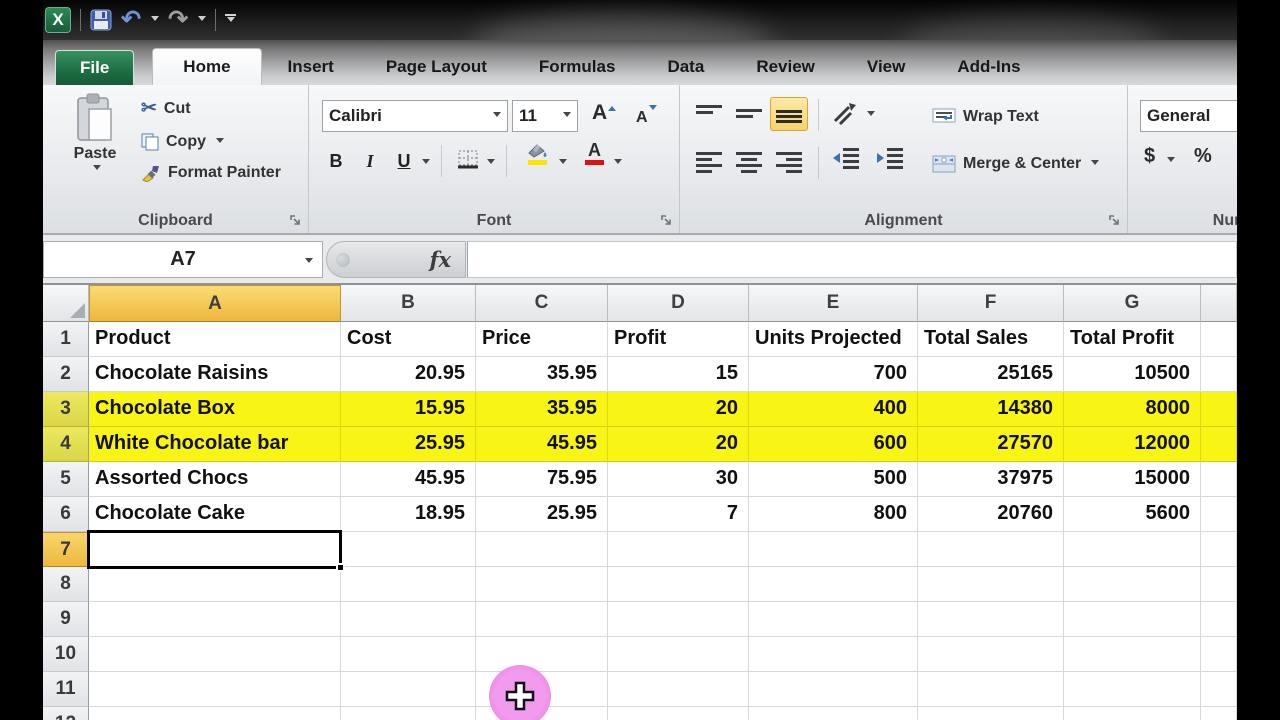 The width and height of the screenshot is (1280, 720). I want to click on grow-font-button: A, so click(604, 113).